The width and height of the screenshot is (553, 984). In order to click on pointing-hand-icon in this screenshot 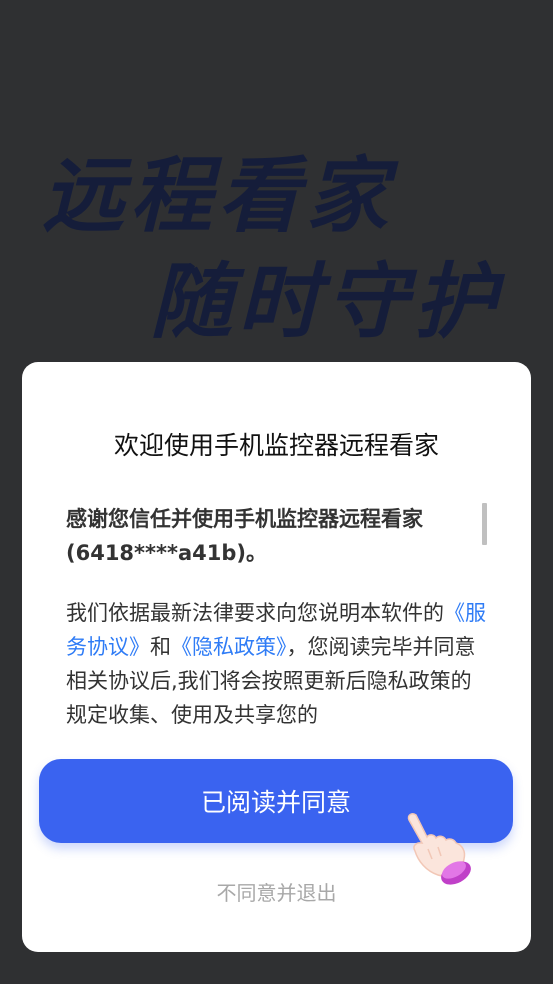, I will do `click(440, 848)`.